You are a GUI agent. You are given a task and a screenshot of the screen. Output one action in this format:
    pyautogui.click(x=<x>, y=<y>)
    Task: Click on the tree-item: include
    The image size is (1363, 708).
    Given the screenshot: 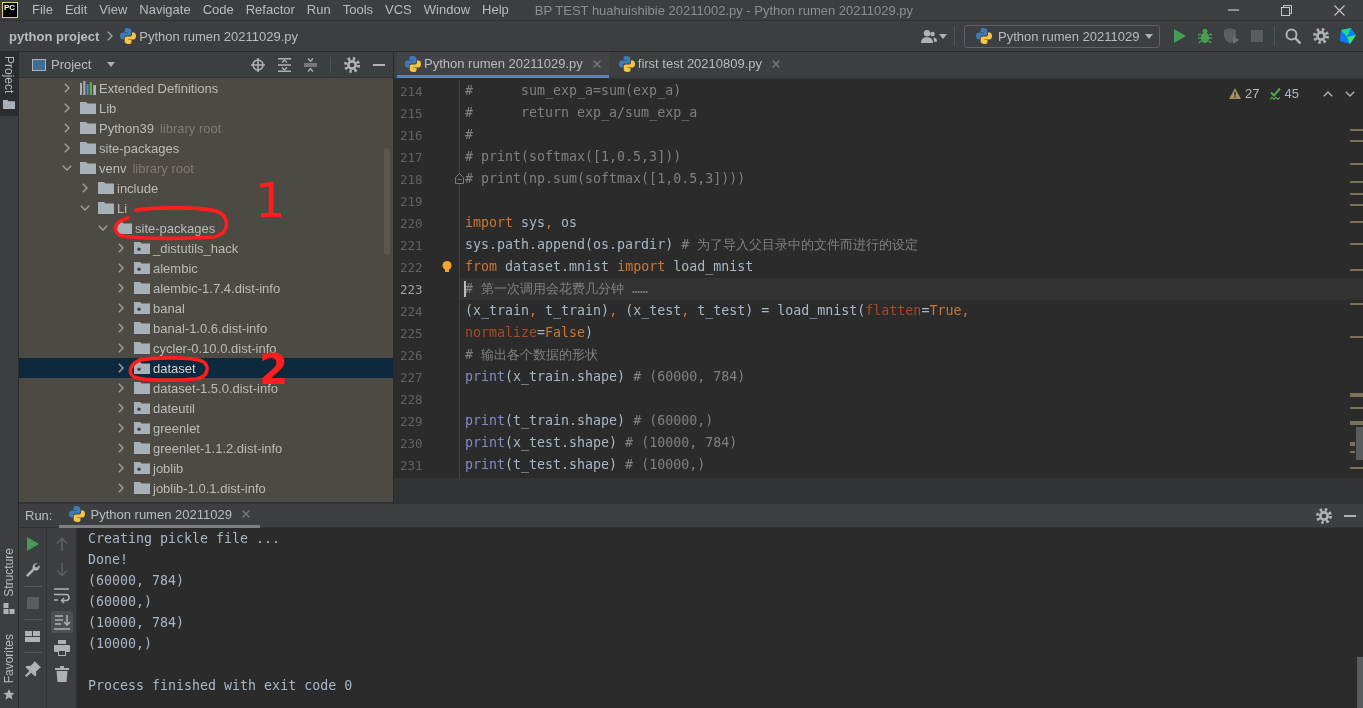 What is the action you would take?
    pyautogui.click(x=119, y=188)
    